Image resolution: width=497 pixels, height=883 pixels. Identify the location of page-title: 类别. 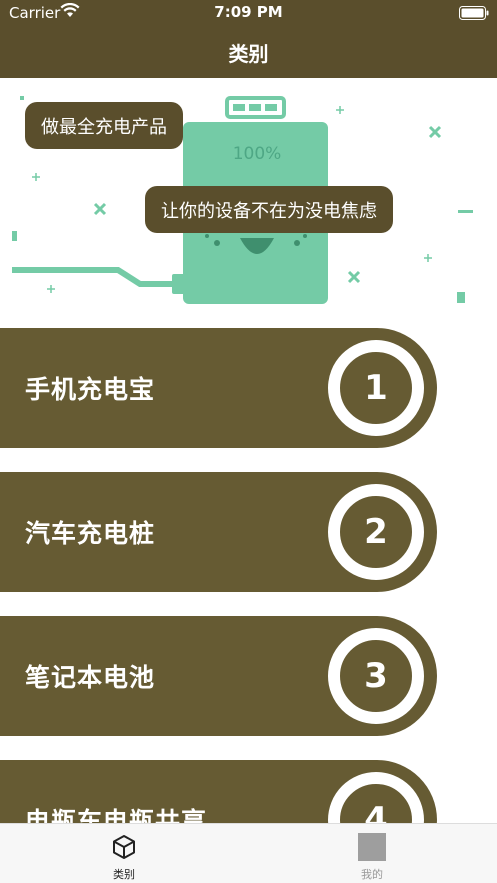
(248, 53).